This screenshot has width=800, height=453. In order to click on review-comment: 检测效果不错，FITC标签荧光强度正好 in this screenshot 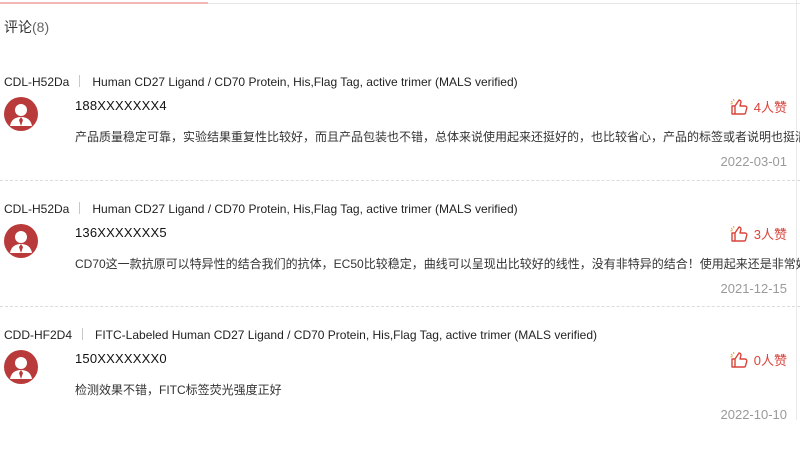, I will do `click(178, 390)`.